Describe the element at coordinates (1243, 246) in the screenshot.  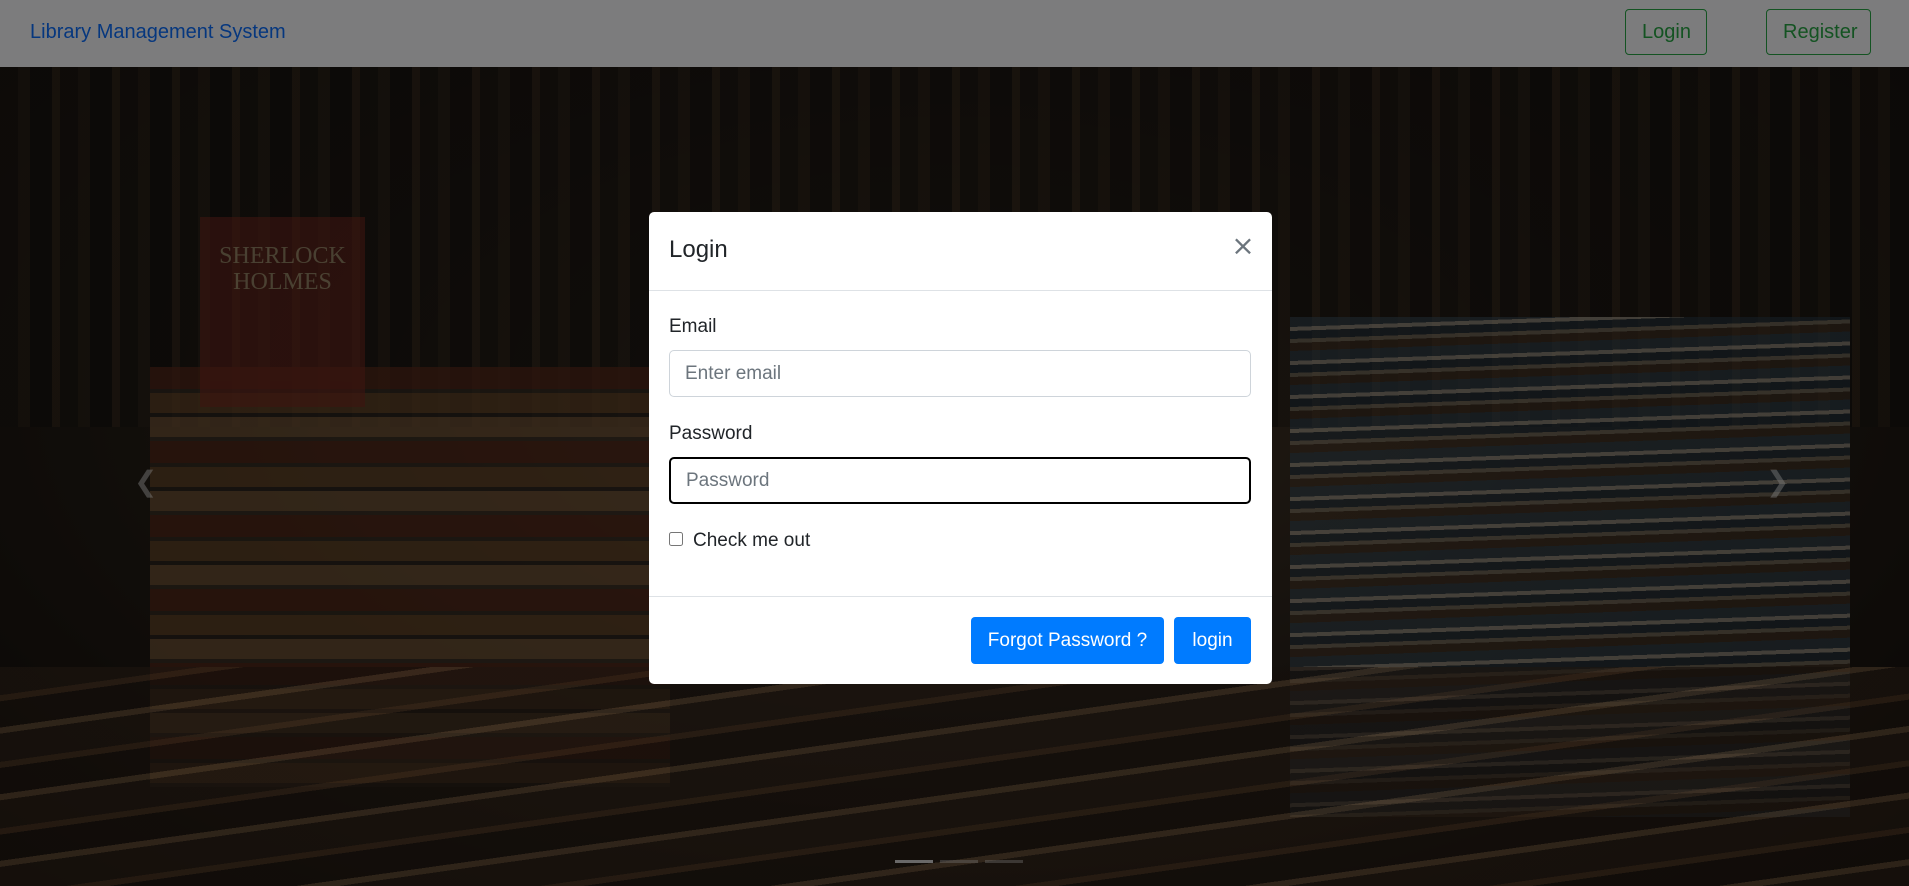
I see `close-icon: ×` at that location.